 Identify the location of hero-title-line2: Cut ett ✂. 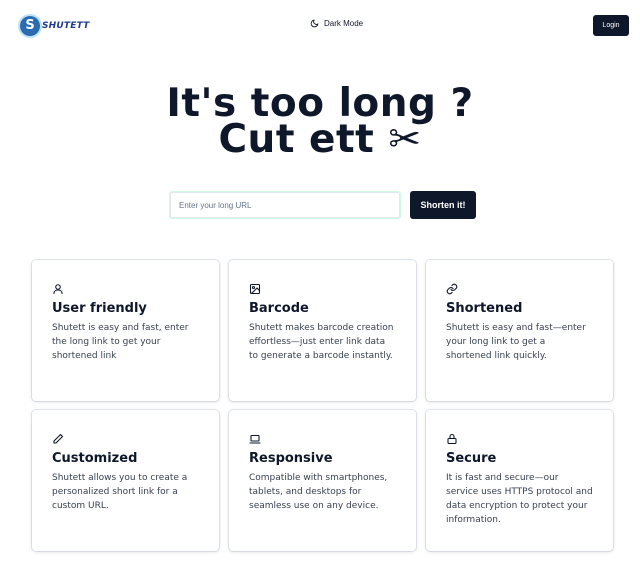
(320, 139).